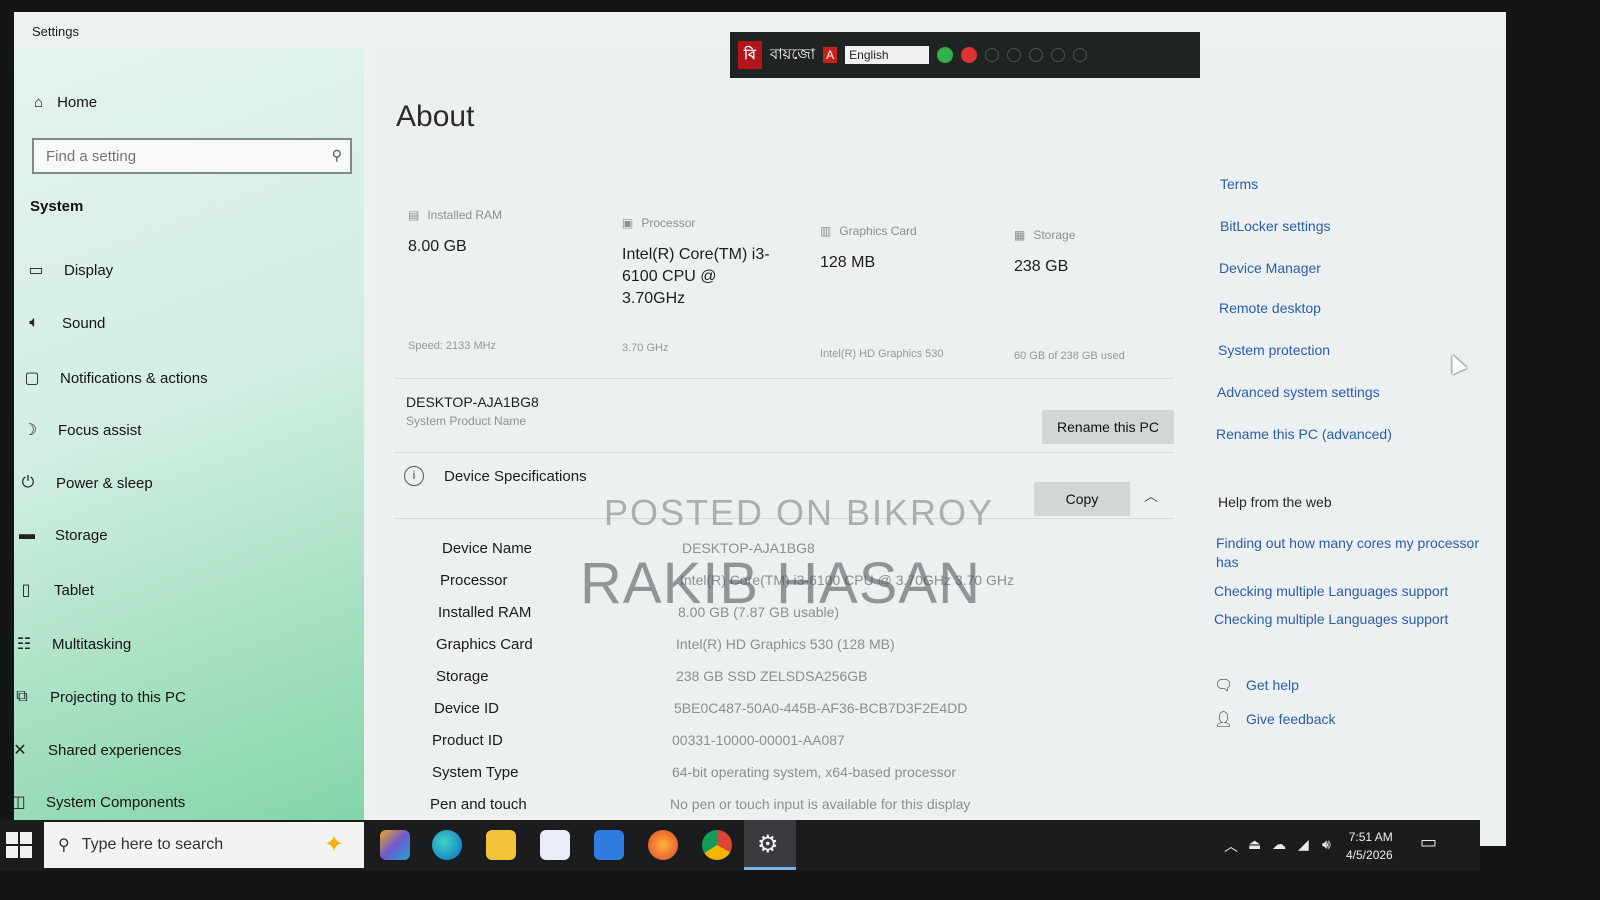 Image resolution: width=1600 pixels, height=900 pixels. I want to click on stat-value: 8.00 GB, so click(437, 246).